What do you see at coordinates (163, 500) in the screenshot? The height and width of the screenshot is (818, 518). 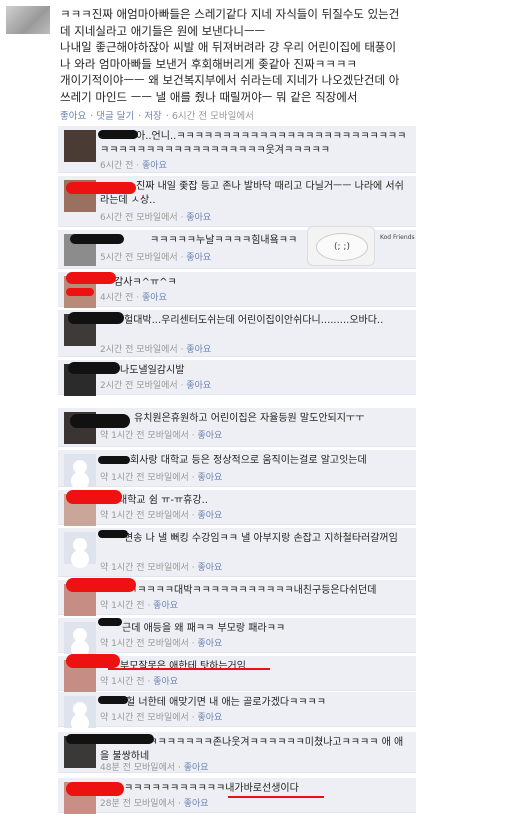 I see `comment-text: 대학교 쉼 ㅠ-ㅠ휴강..` at bounding box center [163, 500].